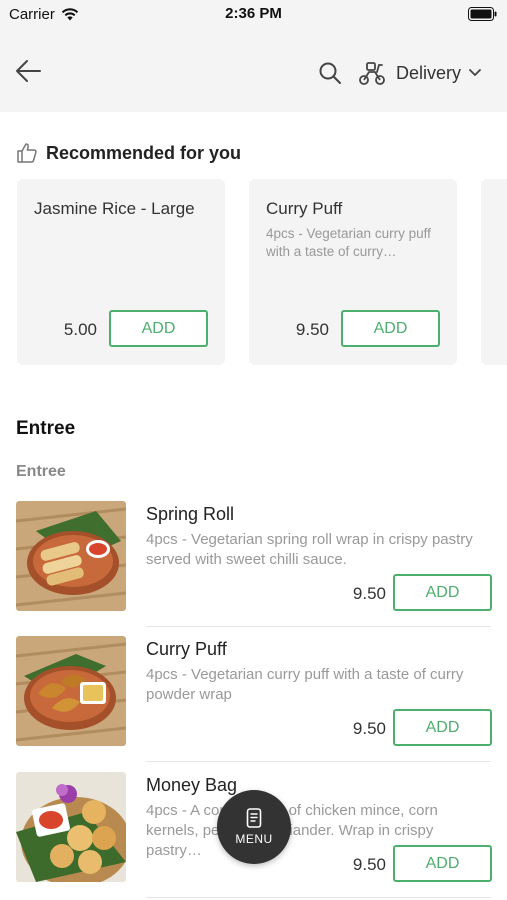  I want to click on category-subtitle: Entree, so click(41, 471).